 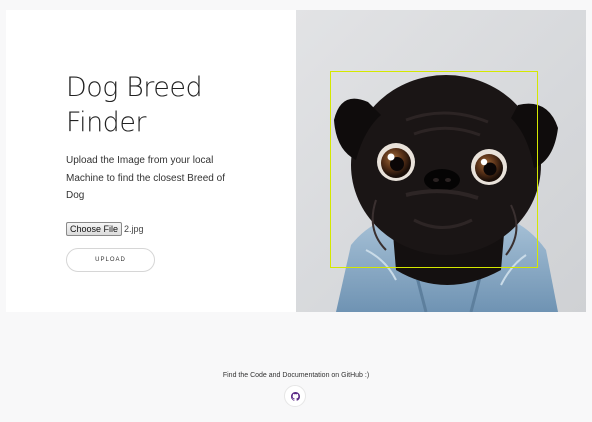 I want to click on github-icon, so click(x=295, y=396).